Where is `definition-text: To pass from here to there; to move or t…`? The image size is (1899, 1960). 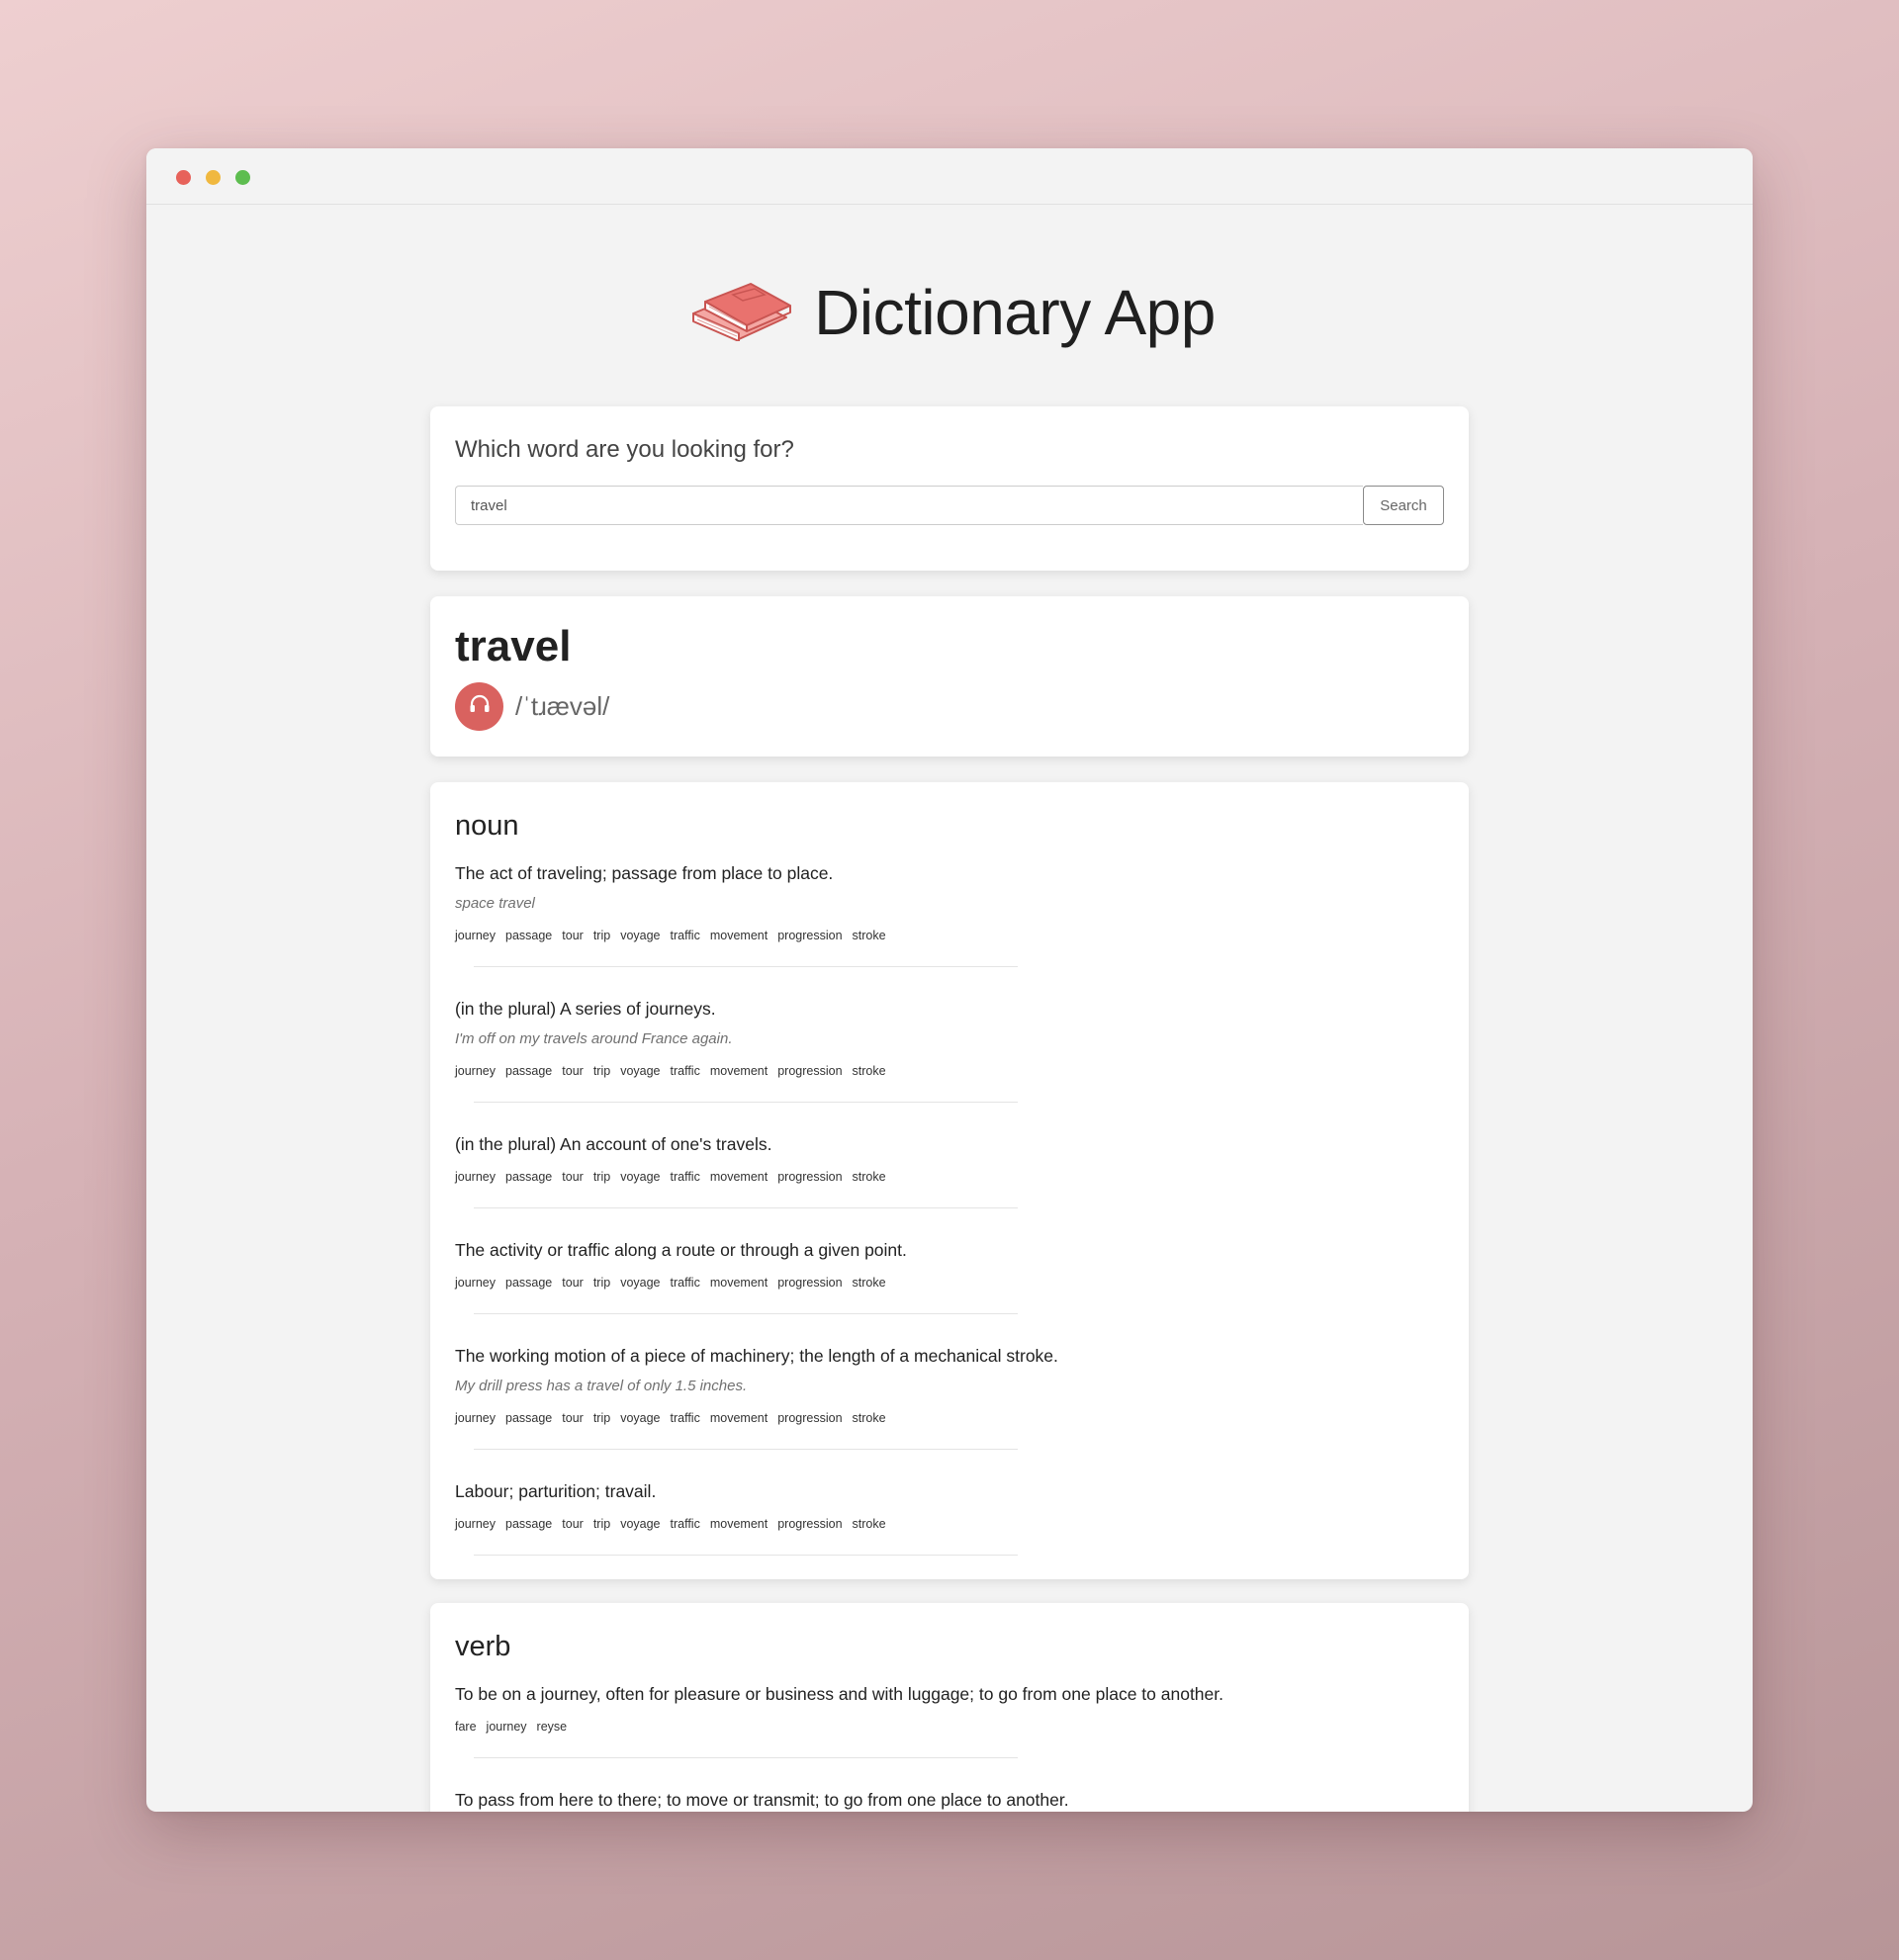 definition-text: To pass from here to there; to move or t… is located at coordinates (762, 1800).